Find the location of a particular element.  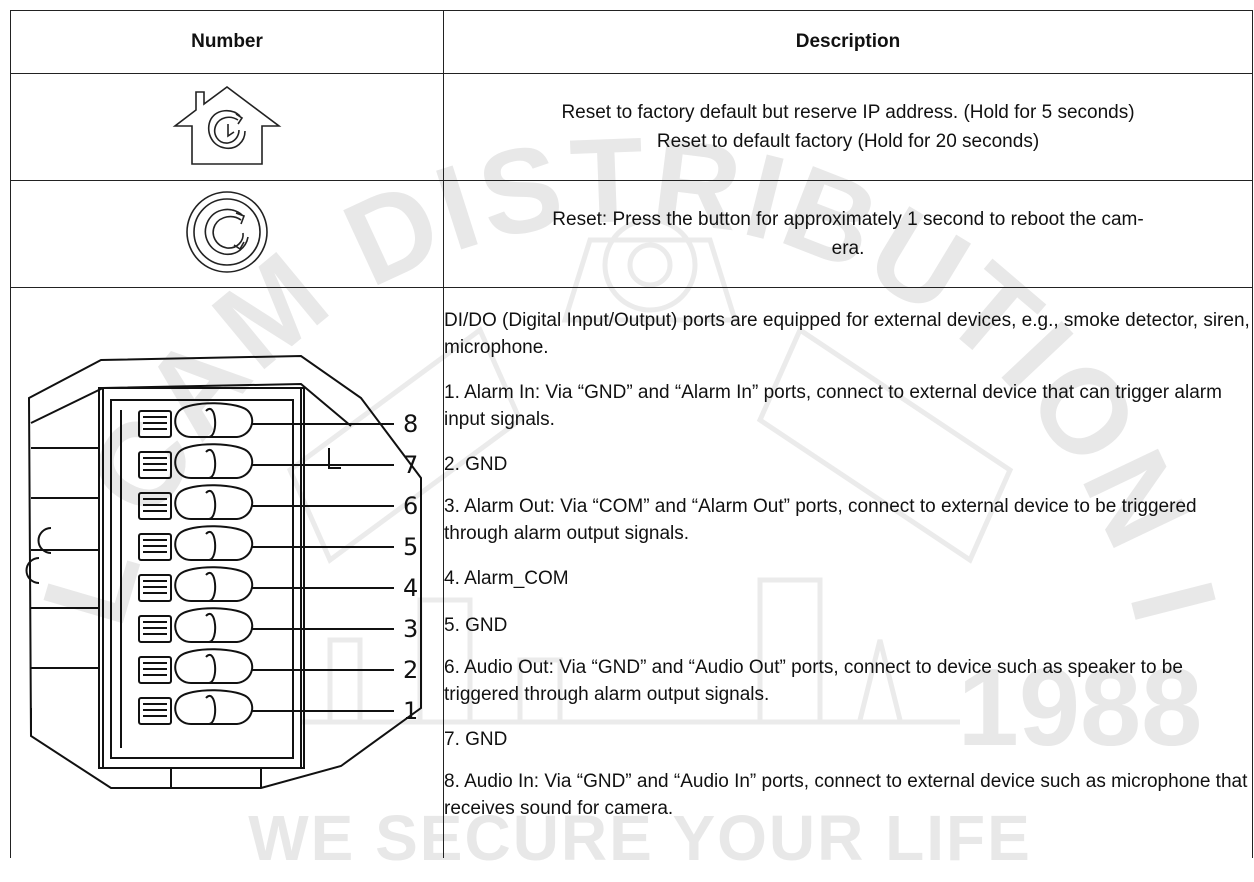

list-item: 4. Alarm_COM is located at coordinates (506, 578).